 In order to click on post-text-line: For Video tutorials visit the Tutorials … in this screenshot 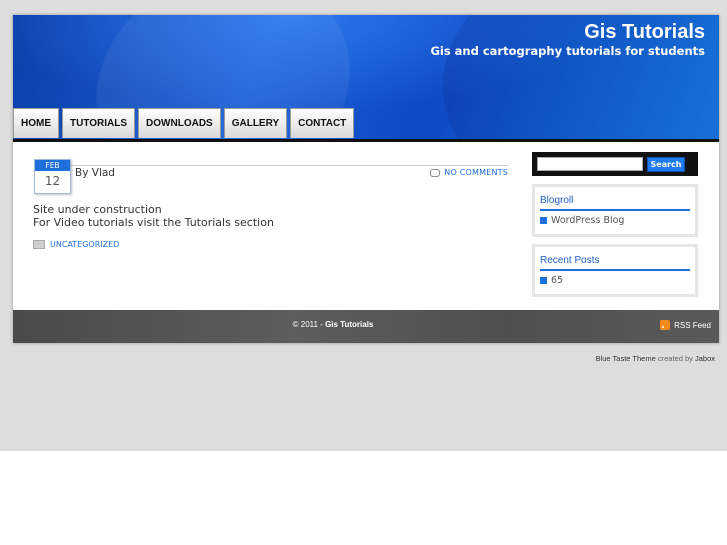, I will do `click(153, 222)`.